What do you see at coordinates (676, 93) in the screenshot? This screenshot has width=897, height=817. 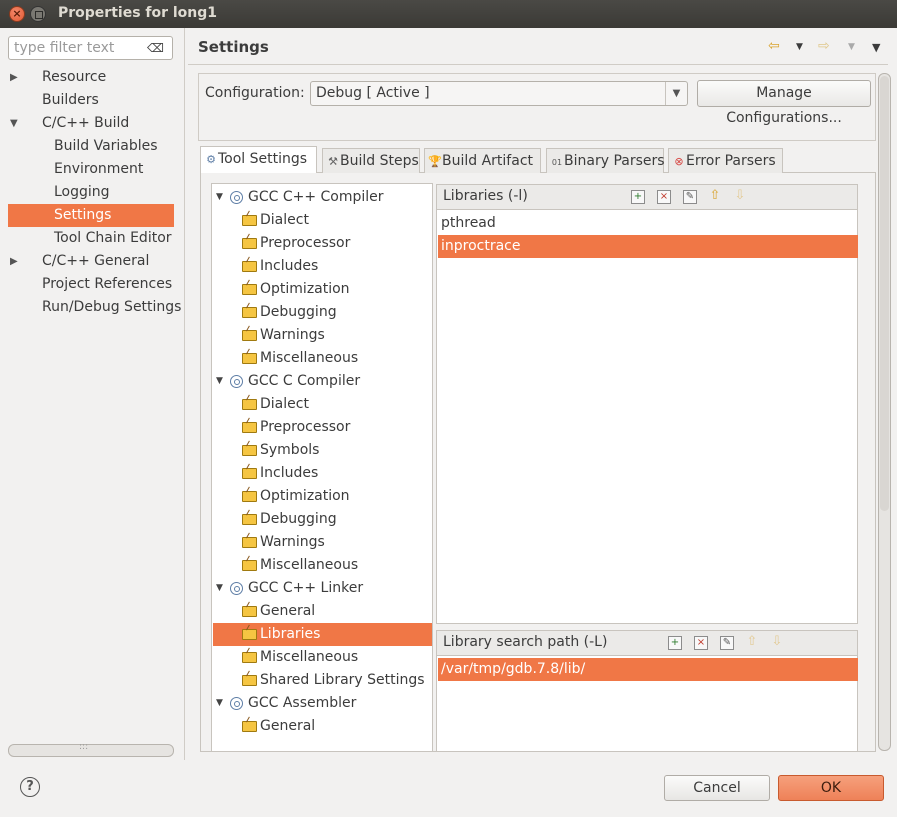 I see `chevron-down-icon: ▼` at bounding box center [676, 93].